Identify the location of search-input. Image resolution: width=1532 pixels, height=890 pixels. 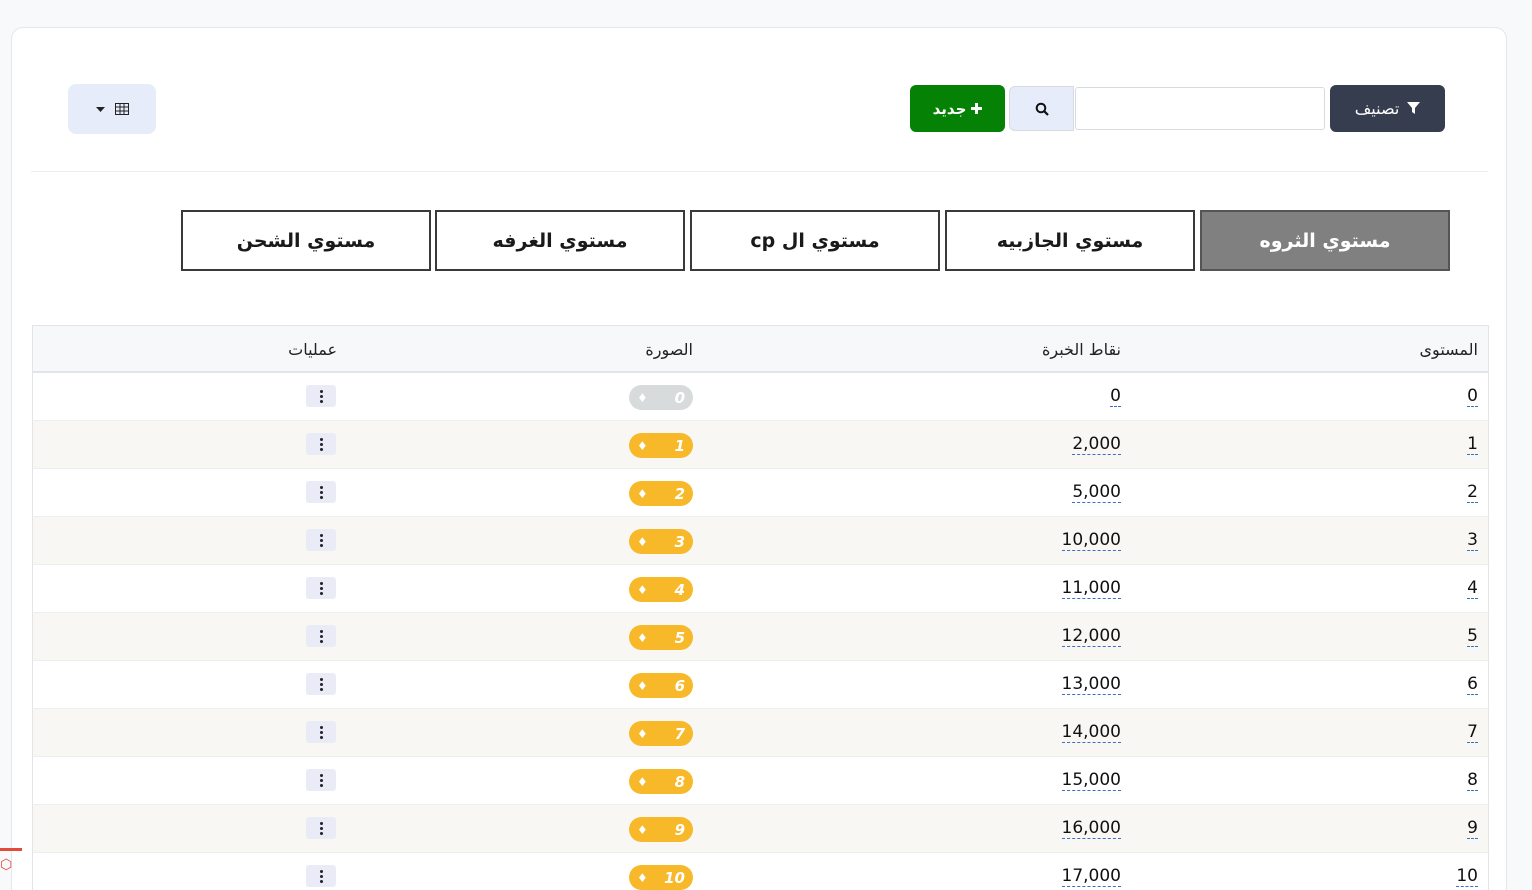
(1200, 108).